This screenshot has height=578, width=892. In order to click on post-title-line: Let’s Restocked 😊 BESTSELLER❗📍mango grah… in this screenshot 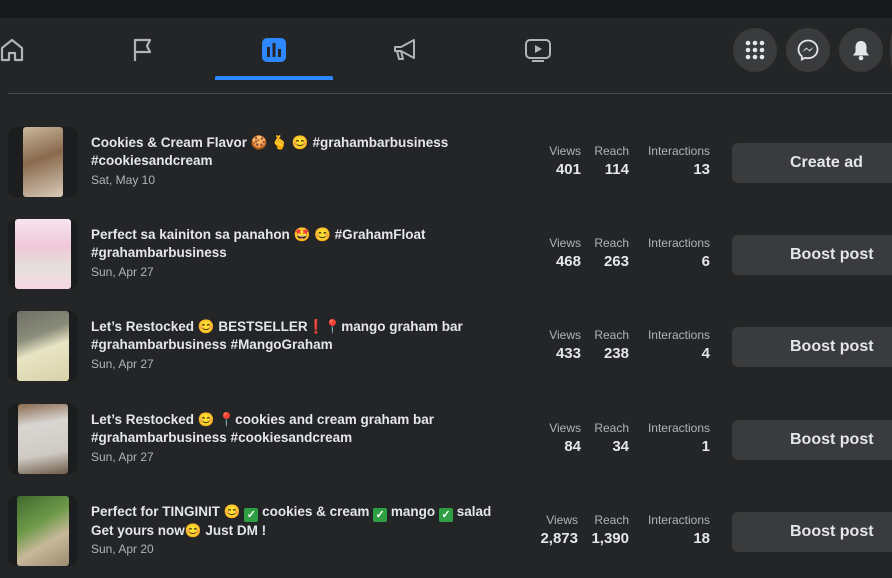, I will do `click(277, 326)`.